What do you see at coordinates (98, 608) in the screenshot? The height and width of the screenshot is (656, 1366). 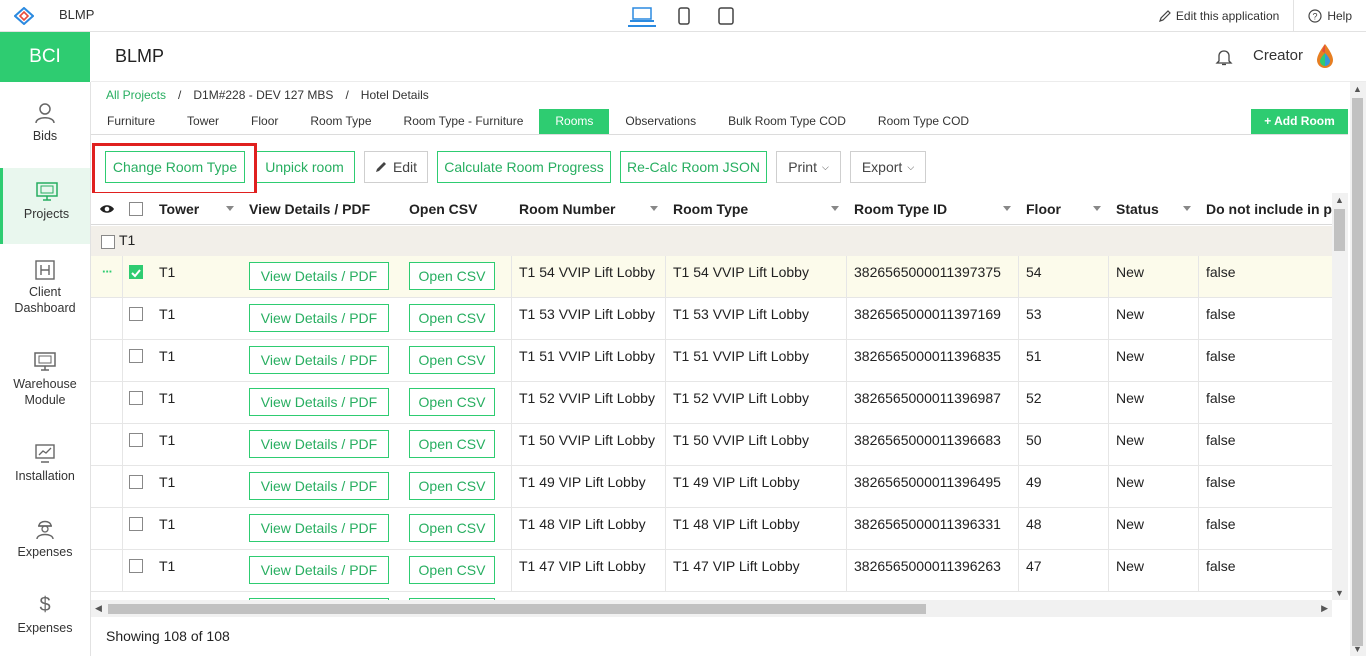 I see `scroll-left-icon: ◀` at bounding box center [98, 608].